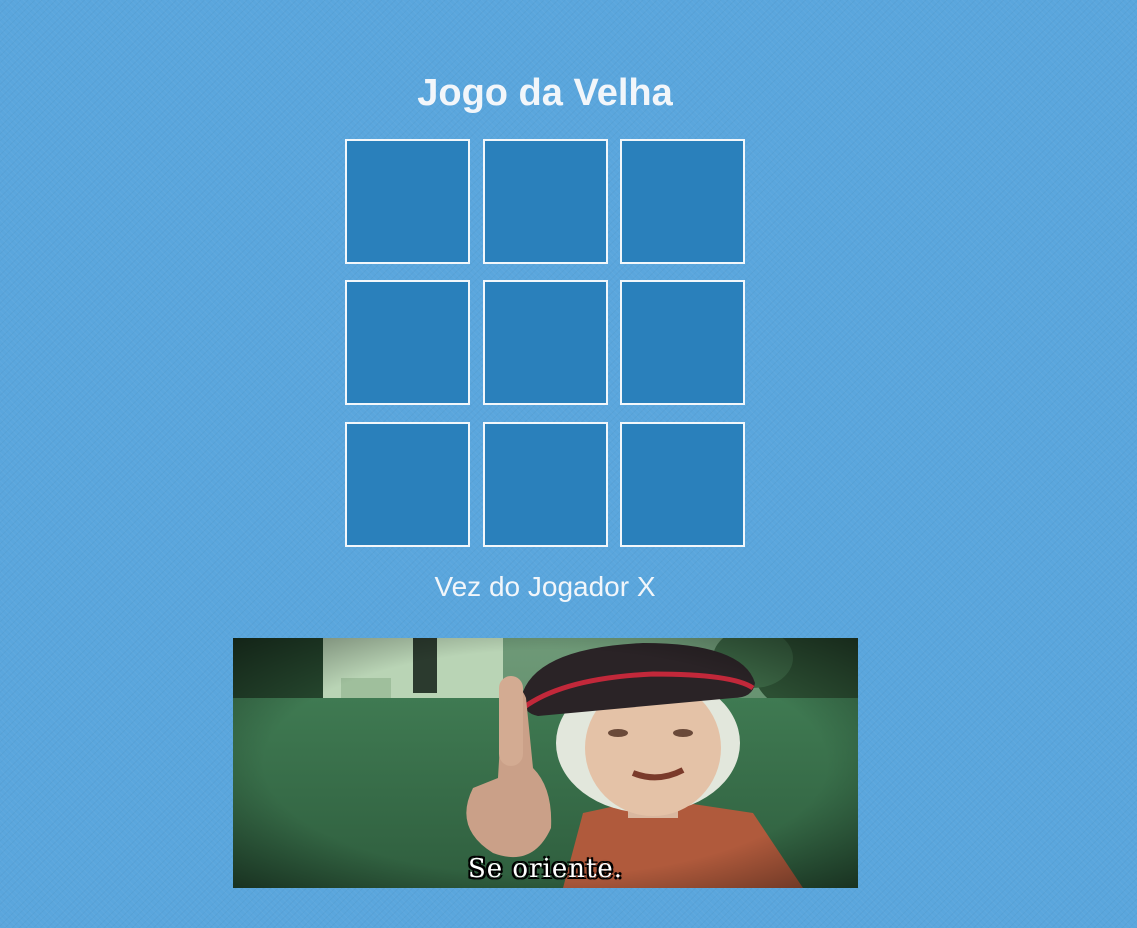 Image resolution: width=1137 pixels, height=928 pixels. What do you see at coordinates (545, 93) in the screenshot?
I see `page-title: Jogo da Velha` at bounding box center [545, 93].